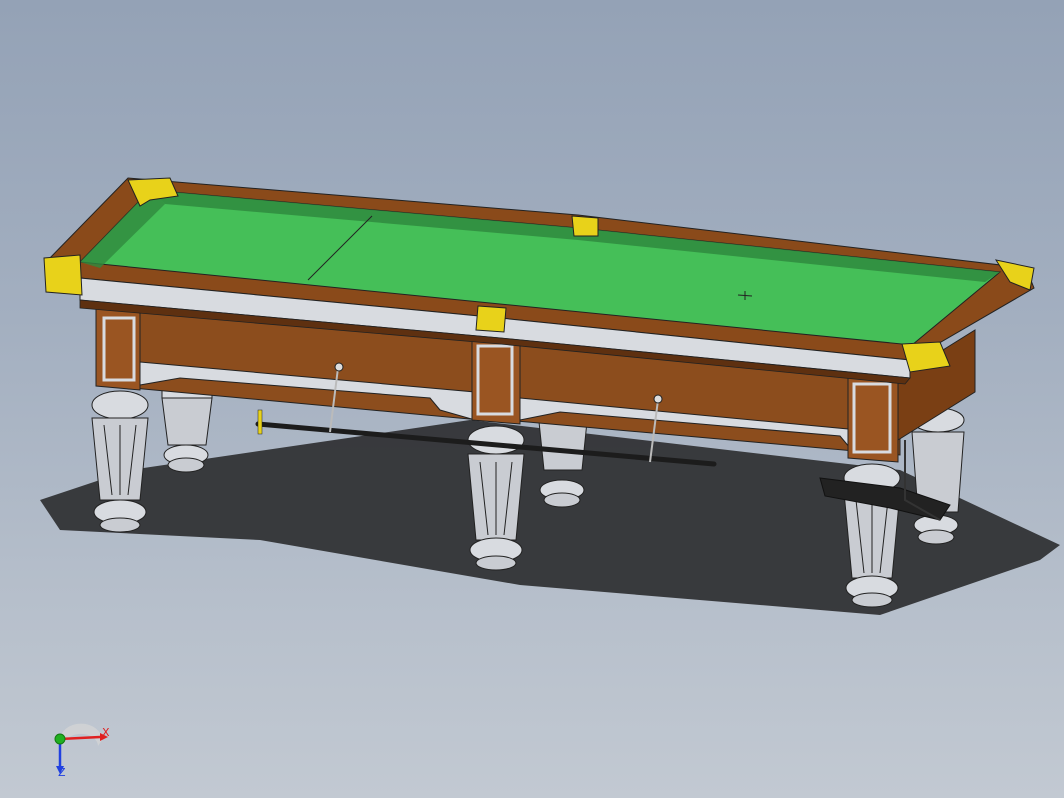 The width and height of the screenshot is (1064, 798). What do you see at coordinates (63, 275) in the screenshot?
I see `pocket-front-left` at bounding box center [63, 275].